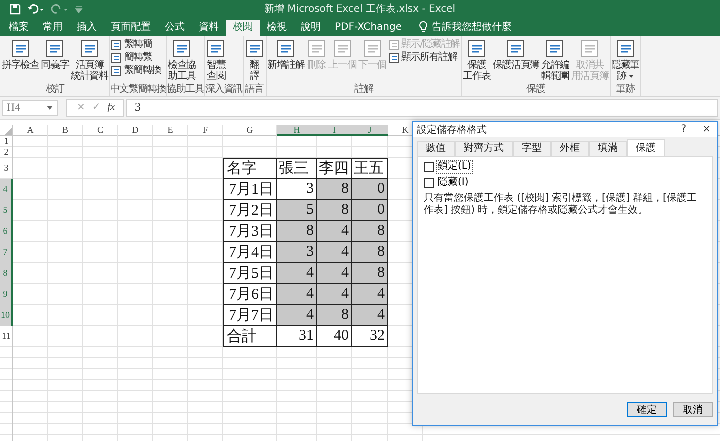 Image resolution: width=720 pixels, height=441 pixels. Describe the element at coordinates (532, 148) in the screenshot. I see `dialog-tab: 字型` at that location.